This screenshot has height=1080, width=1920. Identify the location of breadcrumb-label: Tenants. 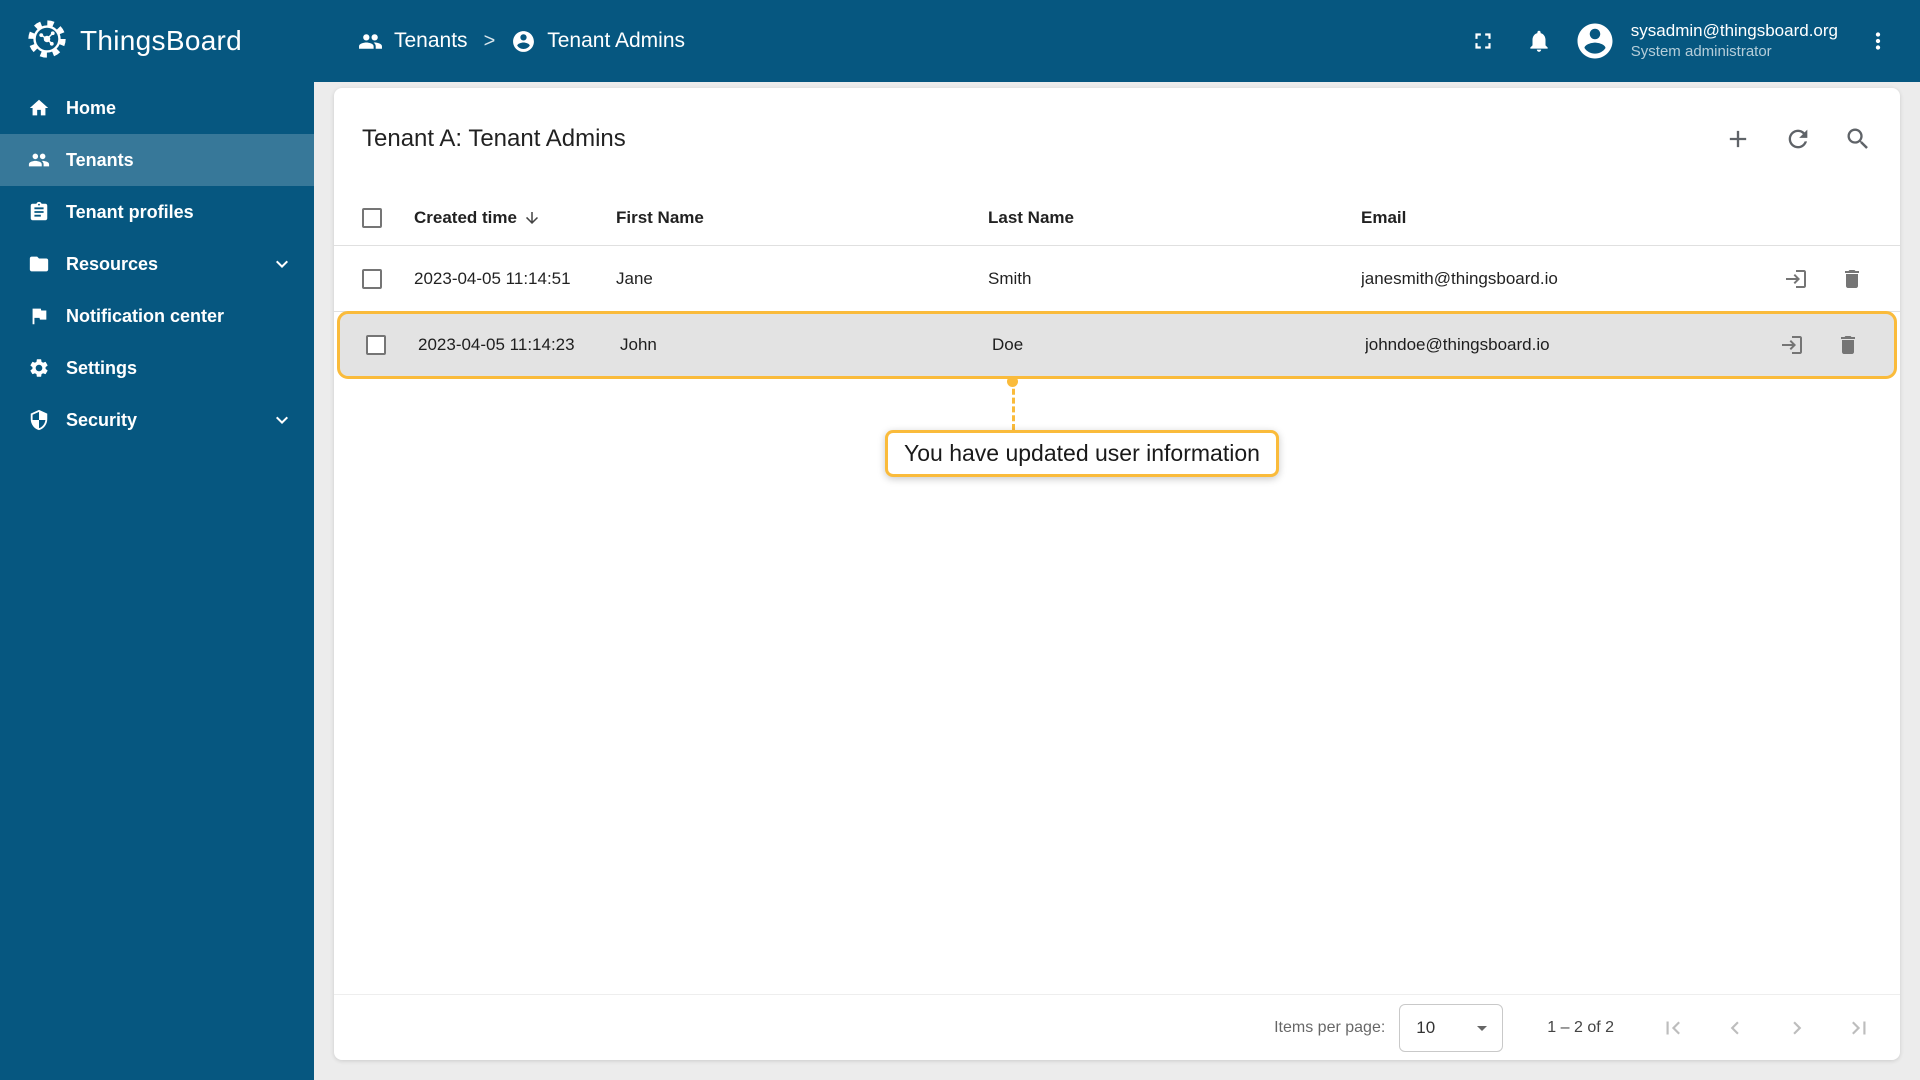
(431, 40).